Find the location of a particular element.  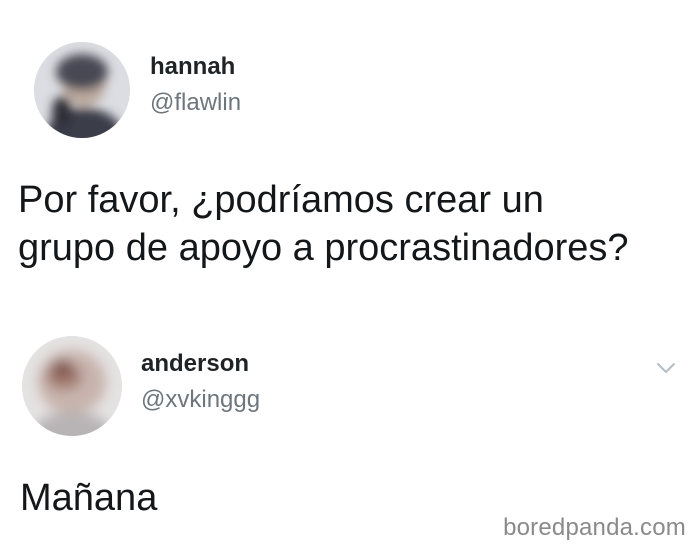

user-handle: @xvkinggg is located at coordinates (200, 400).